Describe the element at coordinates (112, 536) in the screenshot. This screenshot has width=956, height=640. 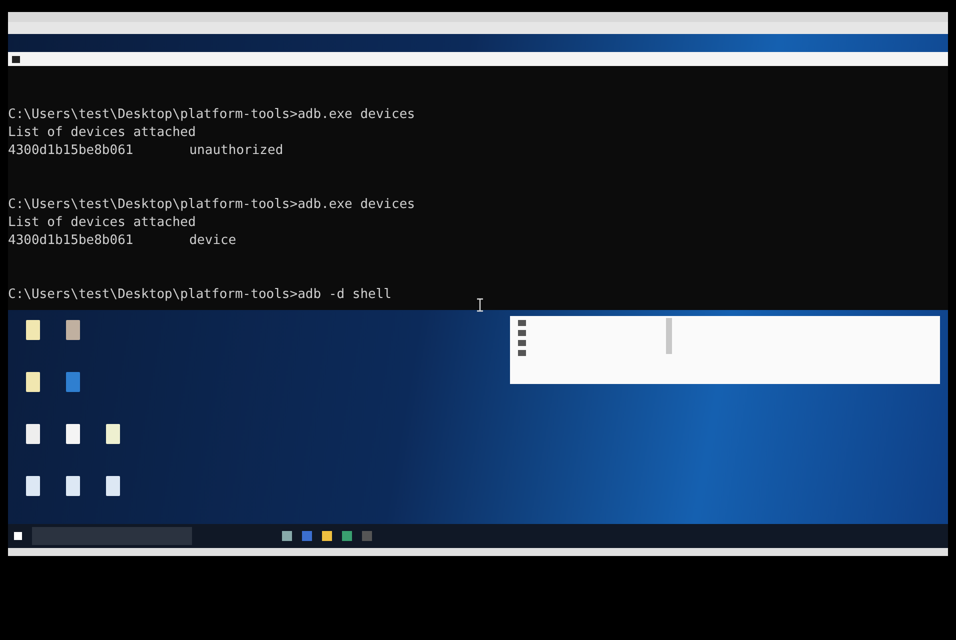
I see `search-field` at that location.